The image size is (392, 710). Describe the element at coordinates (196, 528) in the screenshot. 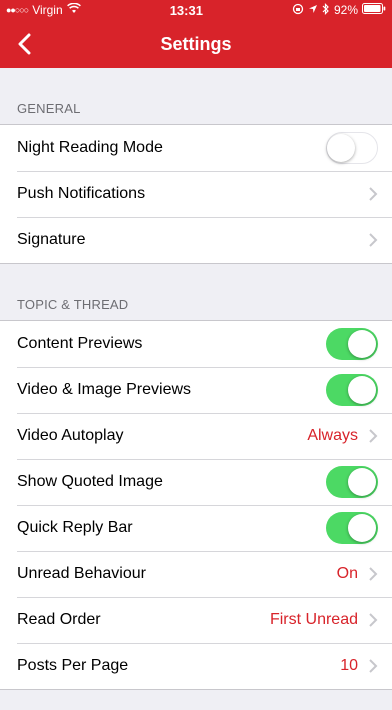

I see `quick-reply-bar-row: Quick Reply Bar` at that location.